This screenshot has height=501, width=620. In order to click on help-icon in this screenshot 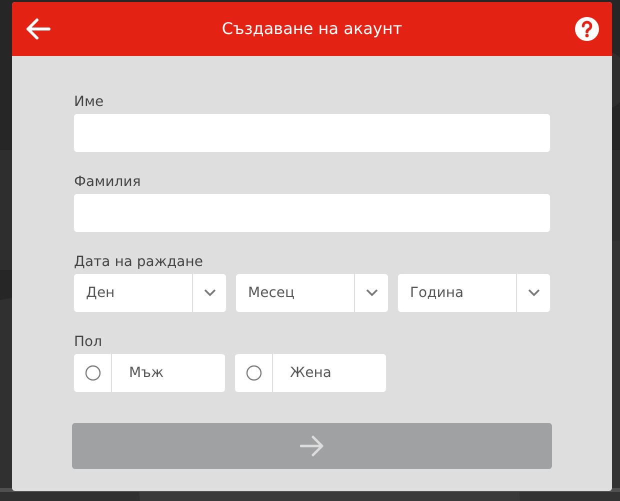, I will do `click(587, 29)`.